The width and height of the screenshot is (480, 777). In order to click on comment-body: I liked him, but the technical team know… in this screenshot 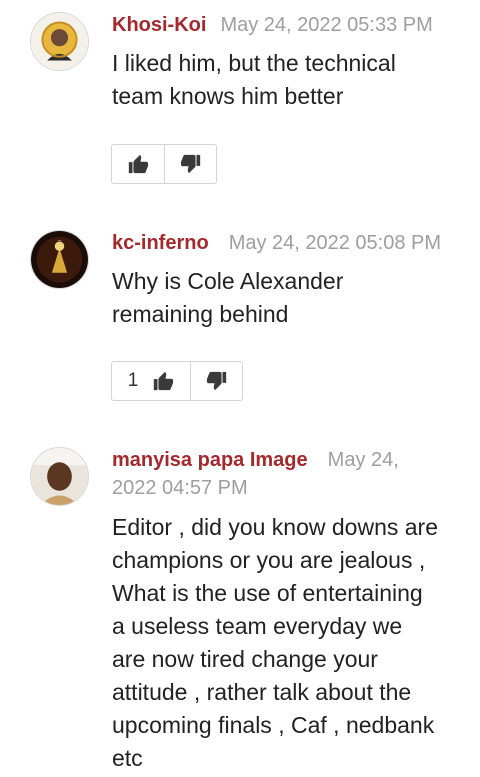, I will do `click(284, 80)`.